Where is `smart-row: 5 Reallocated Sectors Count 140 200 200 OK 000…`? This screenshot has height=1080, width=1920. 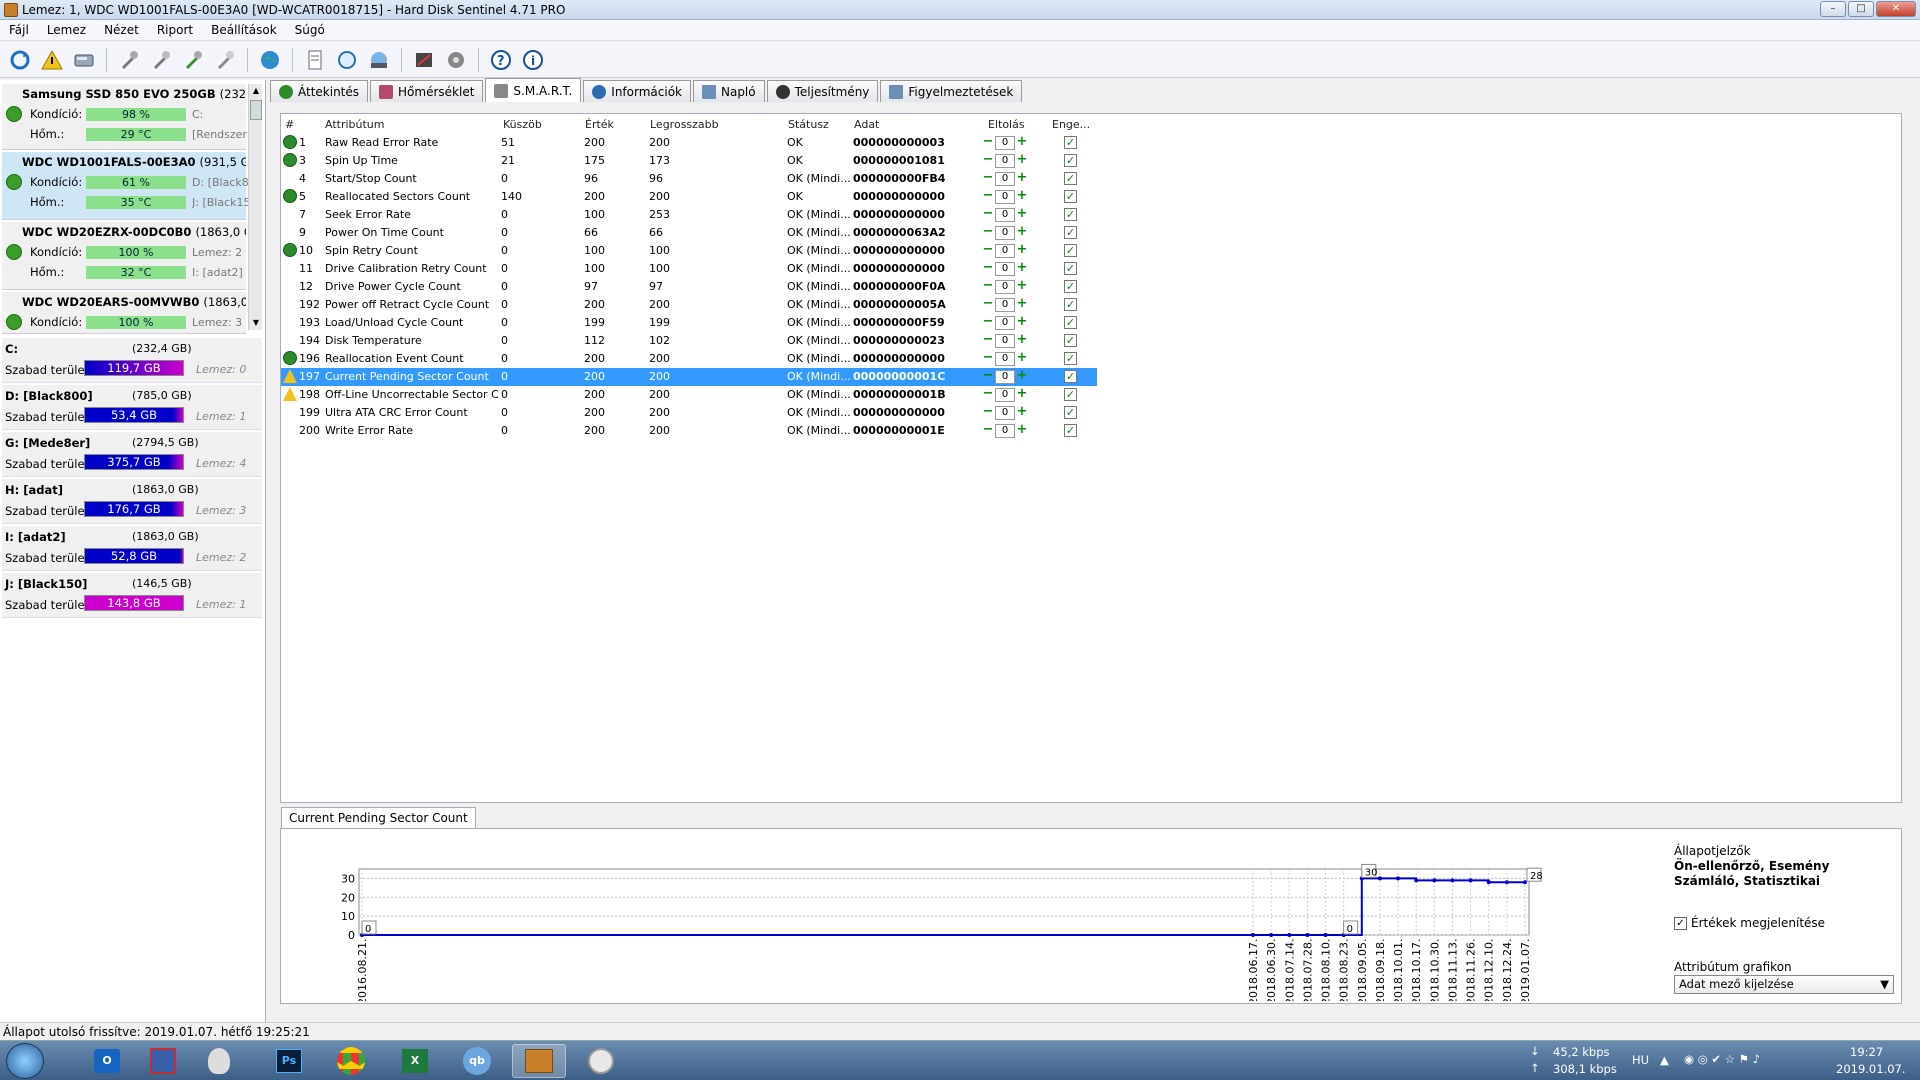
smart-row: 5 Reallocated Sectors Count 140 200 200 OK 000… is located at coordinates (689, 197).